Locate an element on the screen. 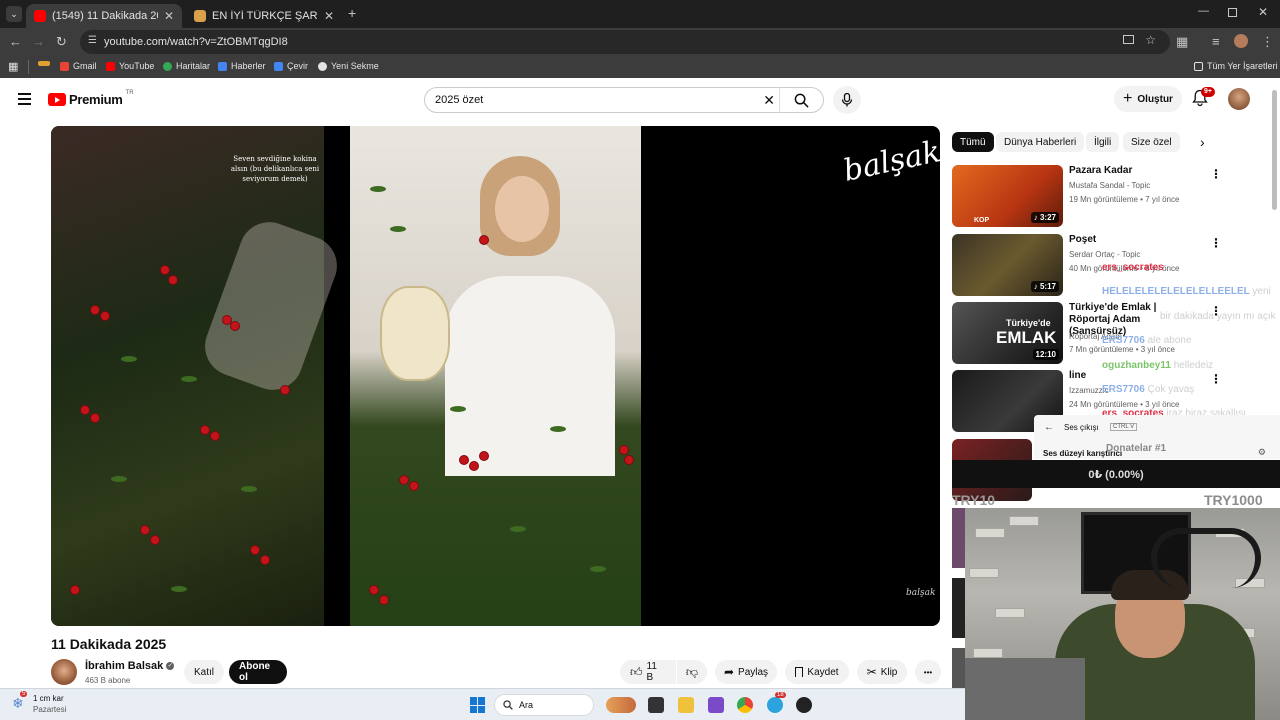 This screenshot has width=1280, height=720. weather-badge: 5 is located at coordinates (24, 694).